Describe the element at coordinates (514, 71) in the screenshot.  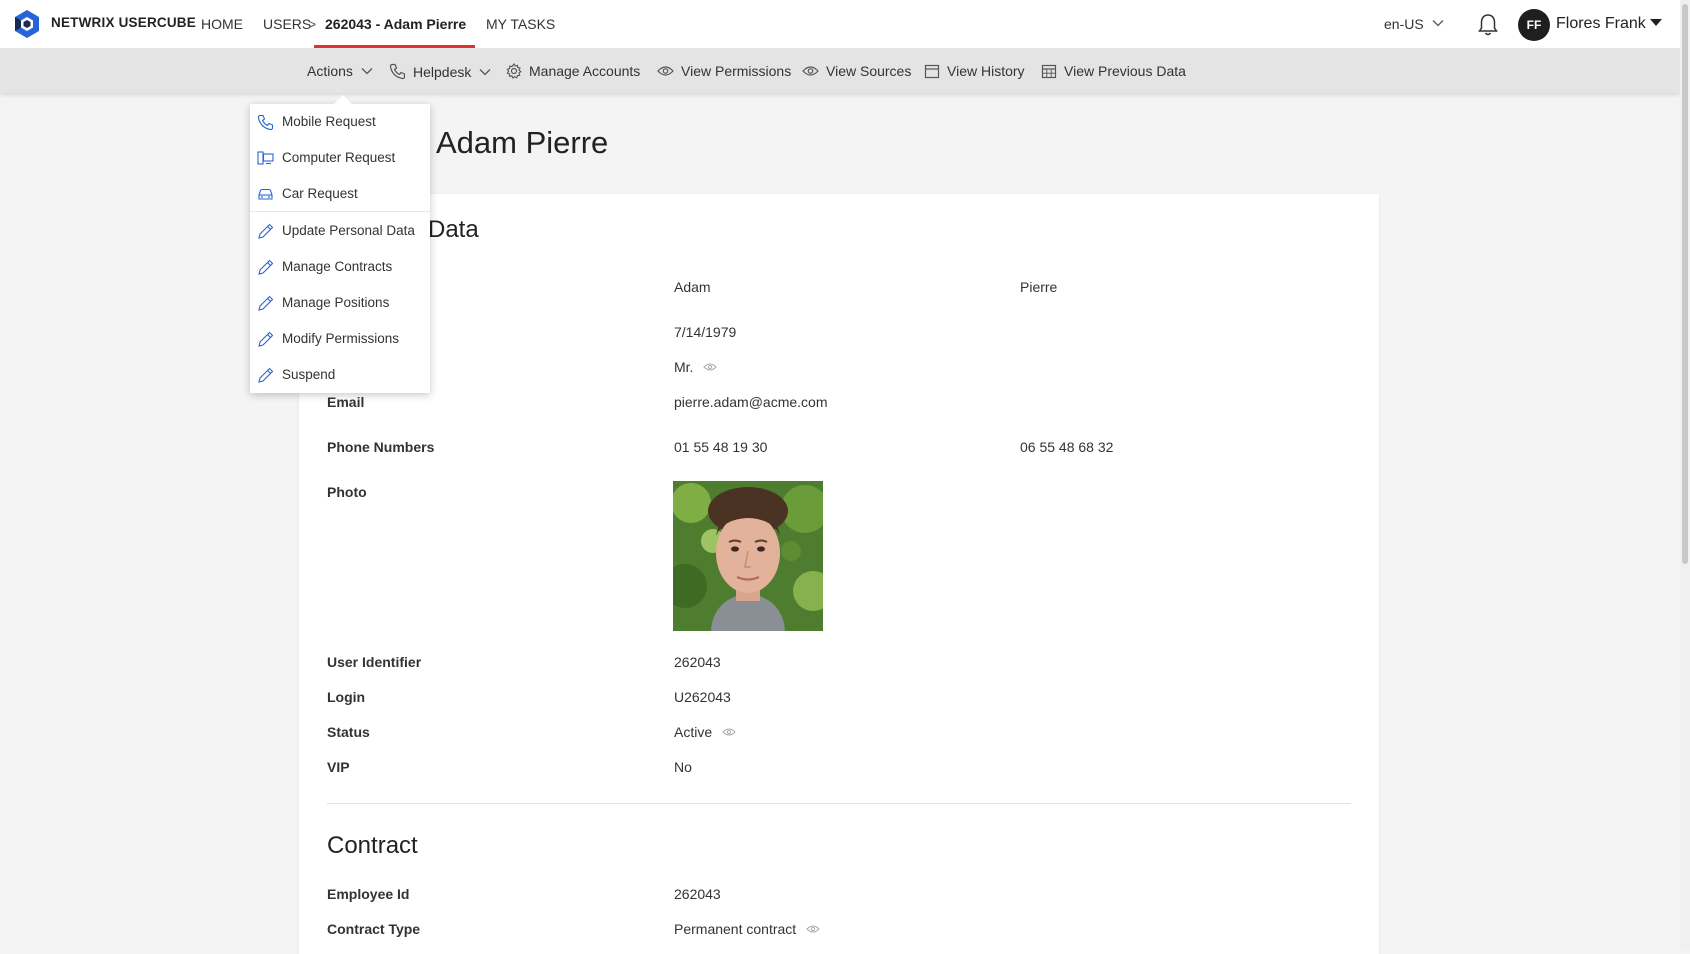
I see `gear-icon` at that location.